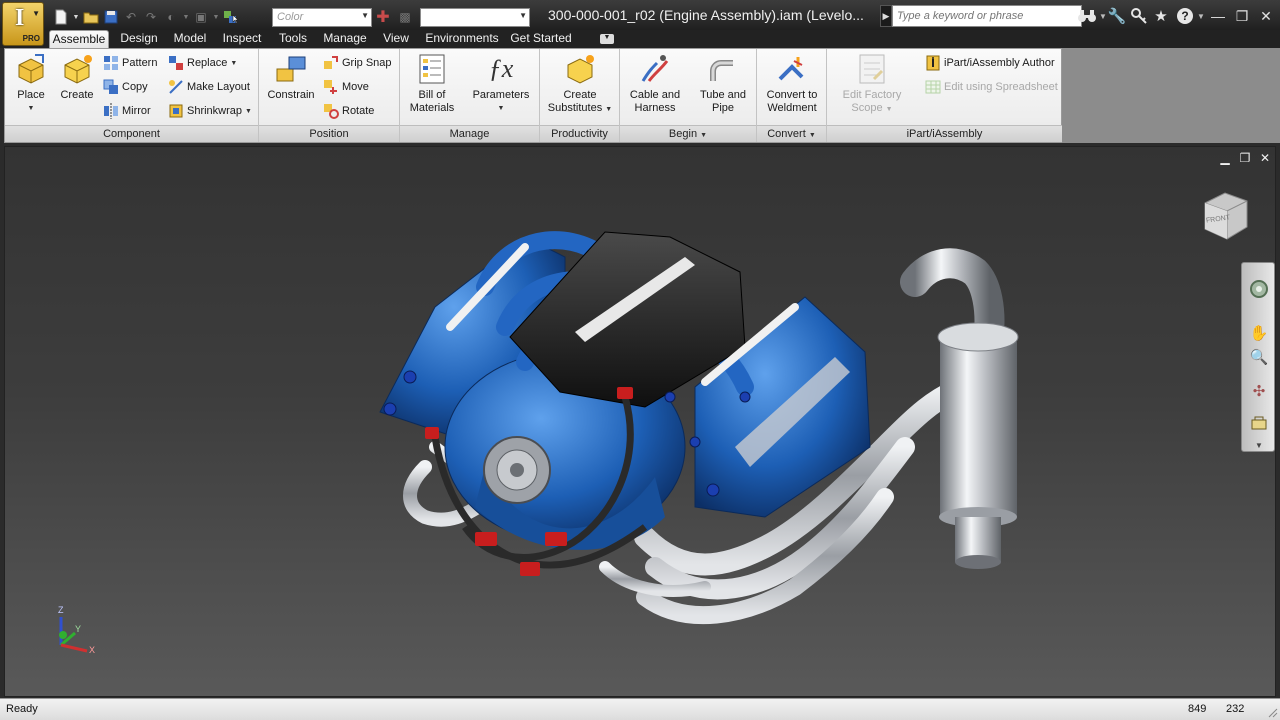  Describe the element at coordinates (1225, 215) in the screenshot. I see `view-cube: FRONT` at that location.